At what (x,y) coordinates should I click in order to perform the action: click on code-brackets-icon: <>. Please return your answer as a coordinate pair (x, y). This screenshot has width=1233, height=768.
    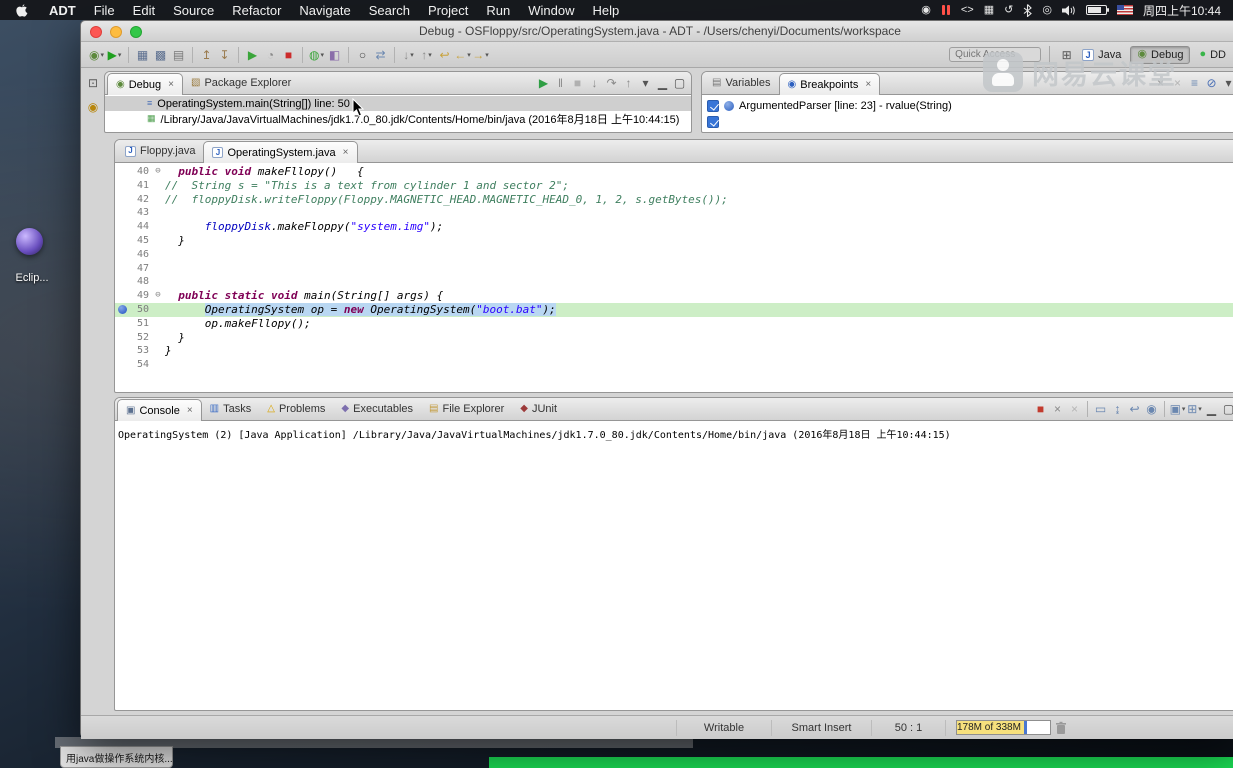
    Looking at the image, I should click on (967, 10).